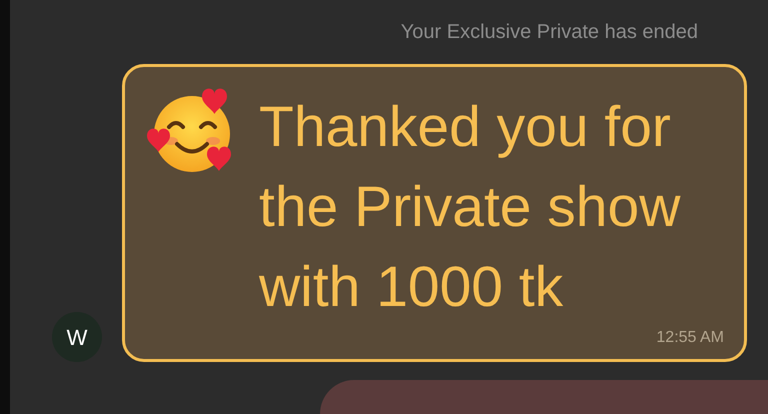  Describe the element at coordinates (77, 337) in the screenshot. I see `avatar: W` at that location.